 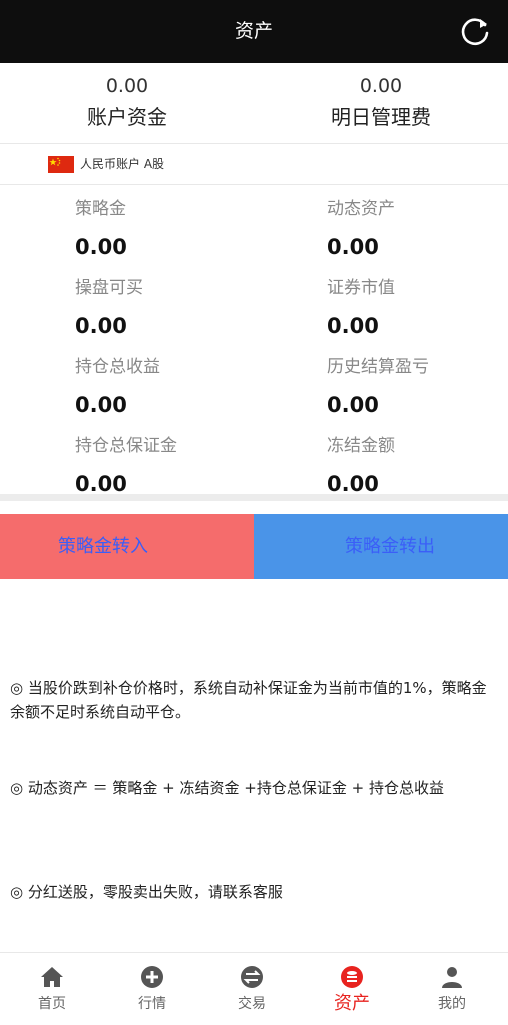 I want to click on bottom-tab-bar: 首页 行情 交易 资产 我的, so click(x=254, y=988).